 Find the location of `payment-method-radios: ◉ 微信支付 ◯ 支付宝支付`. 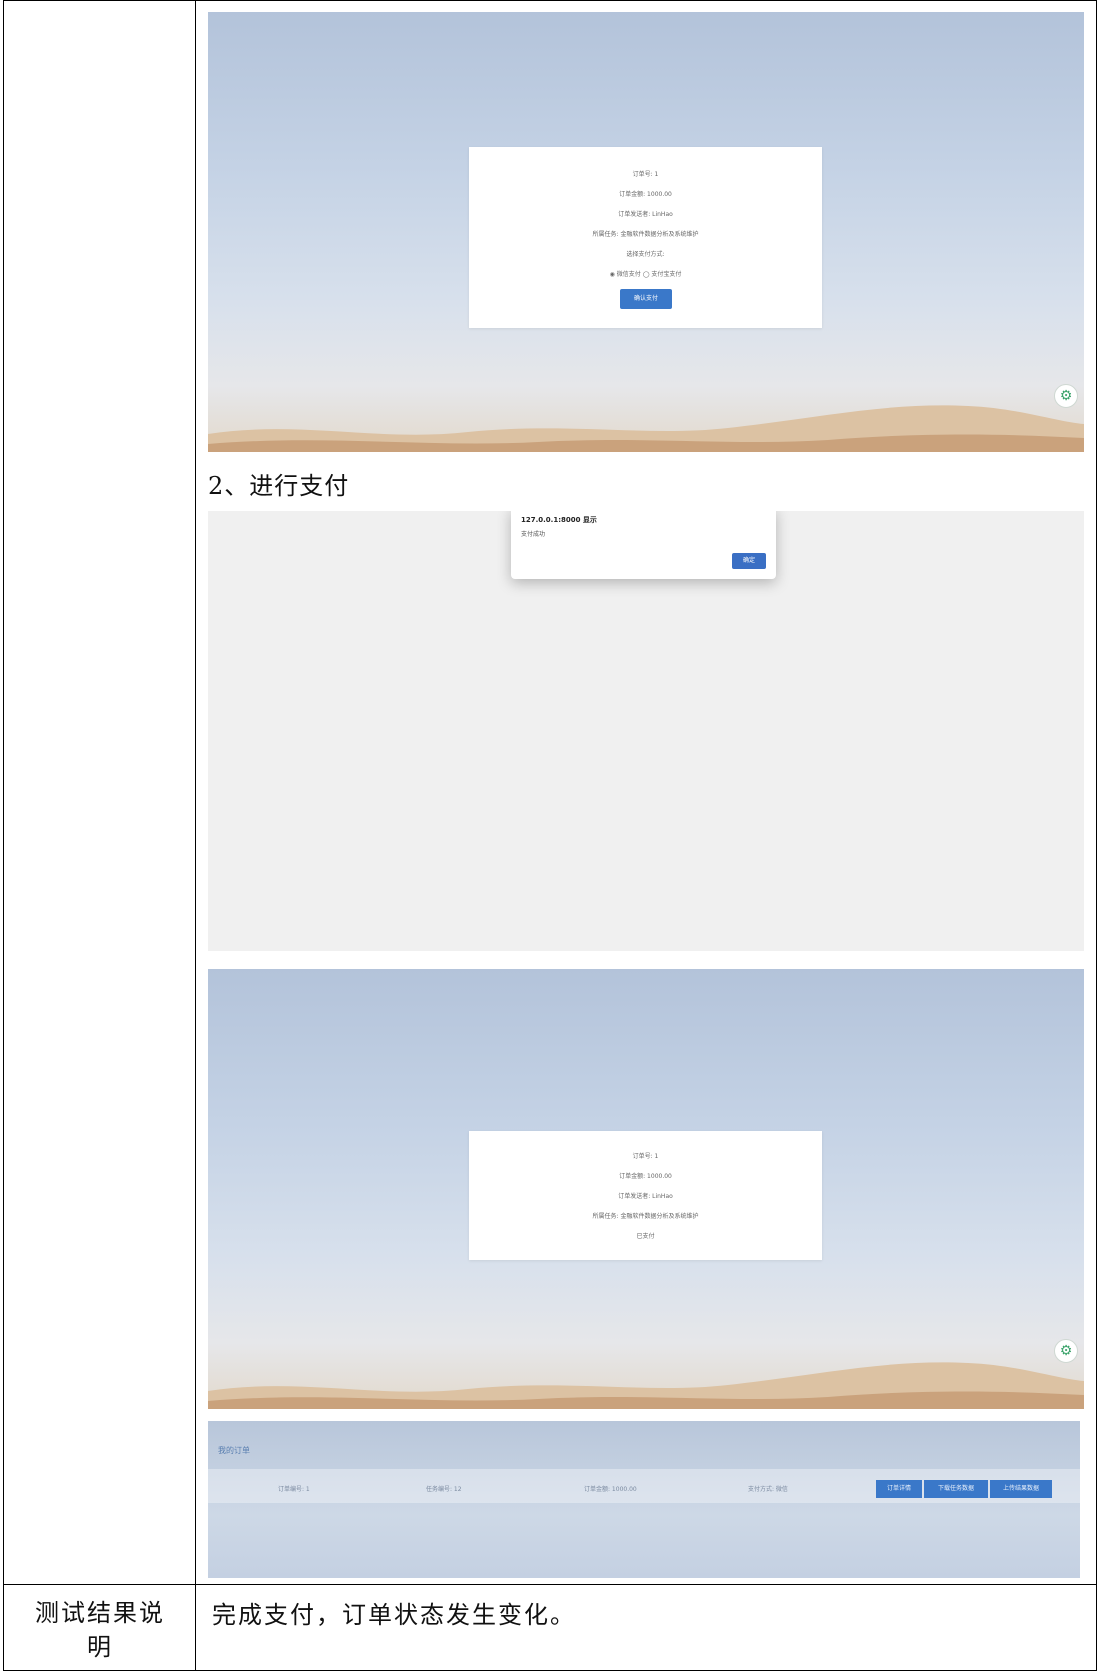

payment-method-radios: ◉ 微信支付 ◯ 支付宝支付 is located at coordinates (645, 273).